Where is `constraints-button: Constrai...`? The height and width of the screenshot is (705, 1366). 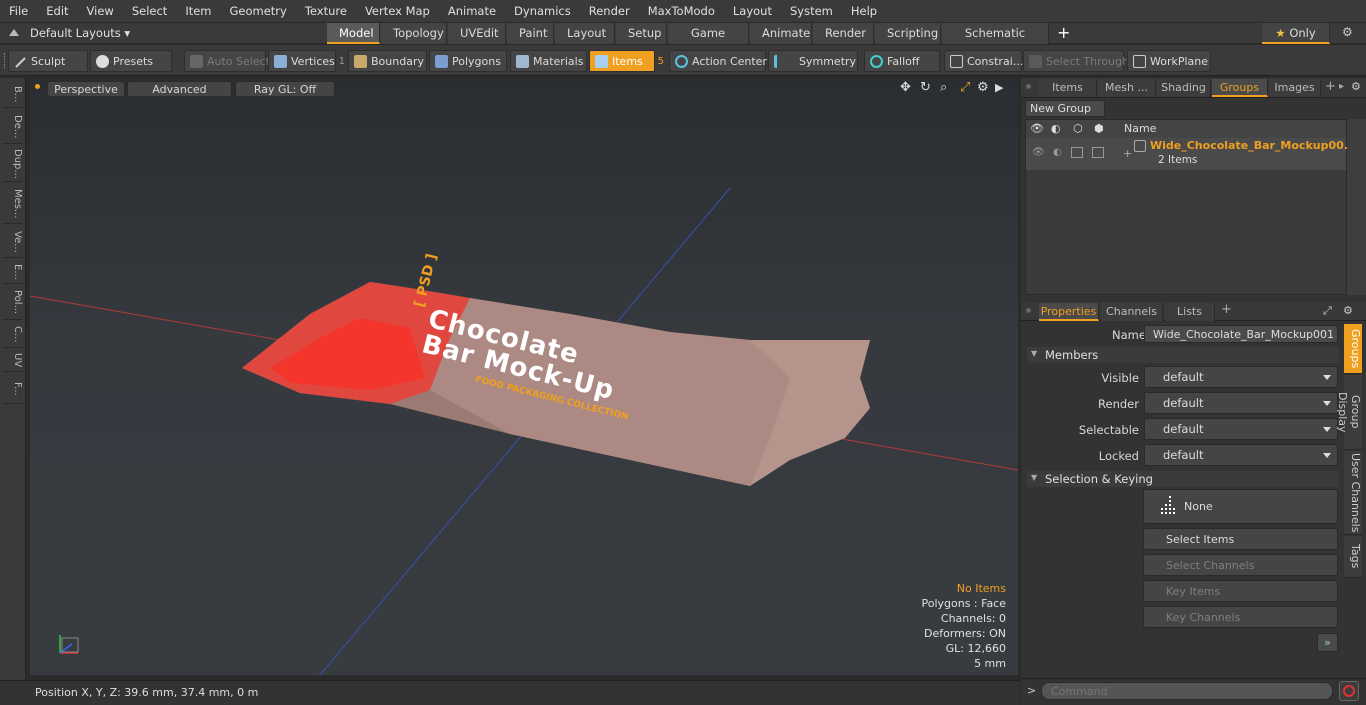
constraints-button: Constrai... is located at coordinates (983, 61).